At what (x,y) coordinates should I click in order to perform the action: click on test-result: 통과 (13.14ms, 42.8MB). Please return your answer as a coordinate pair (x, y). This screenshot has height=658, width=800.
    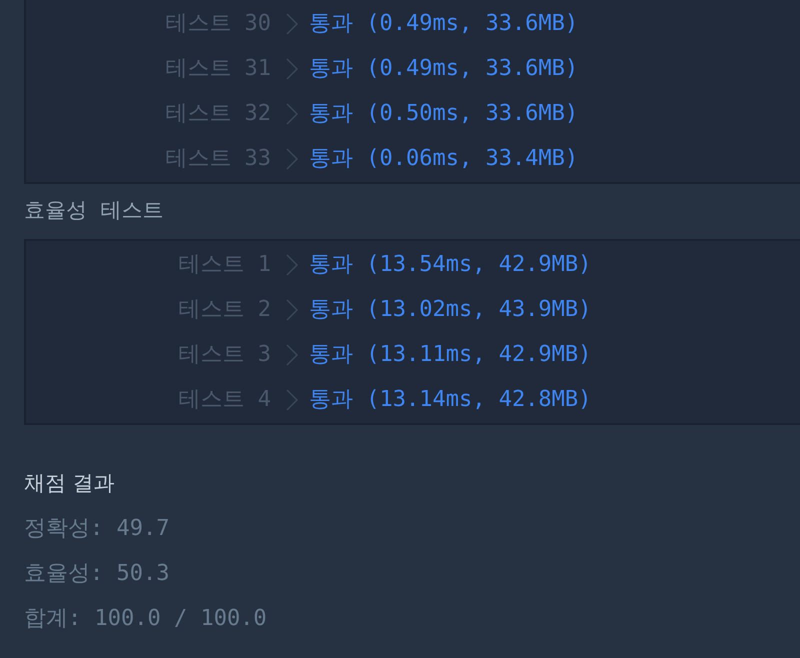
    Looking at the image, I should click on (450, 400).